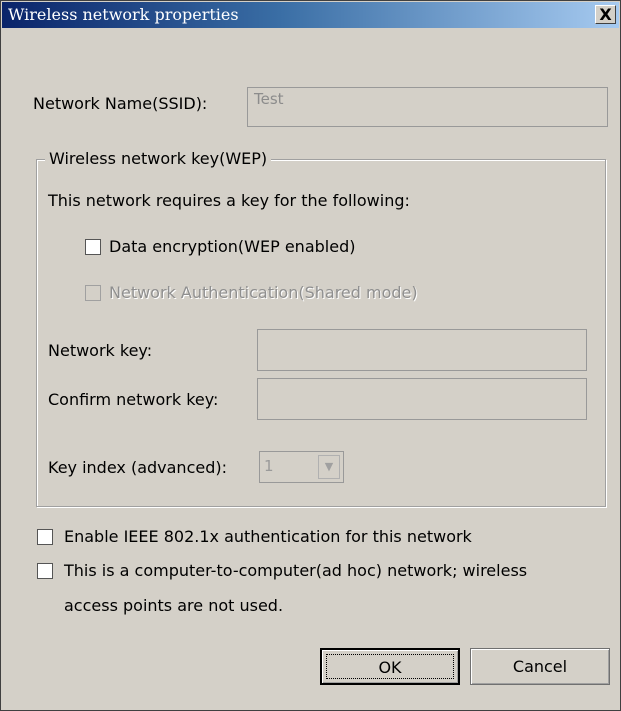 The image size is (621, 711). Describe the element at coordinates (45, 571) in the screenshot. I see `adhoc-checkbox` at that location.